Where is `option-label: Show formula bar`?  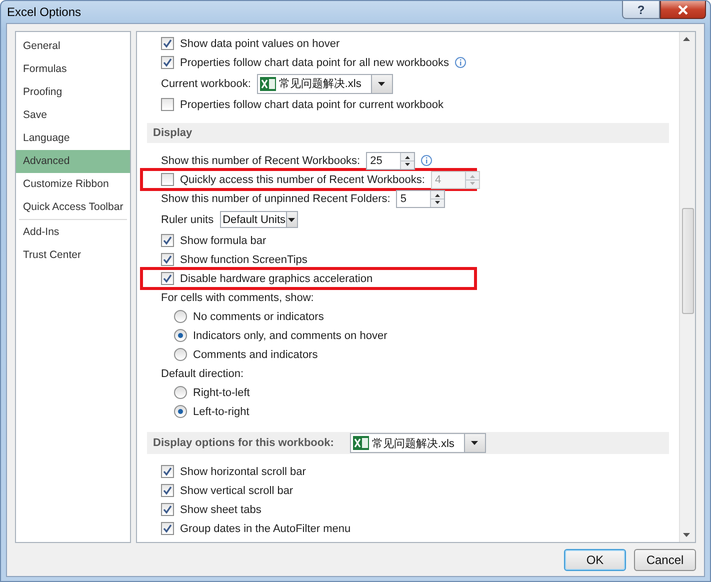
option-label: Show formula bar is located at coordinates (223, 240).